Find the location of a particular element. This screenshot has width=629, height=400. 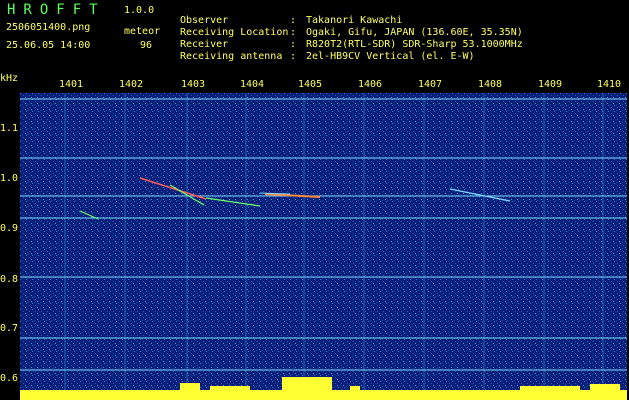

unit-label: kHz is located at coordinates (9, 78).